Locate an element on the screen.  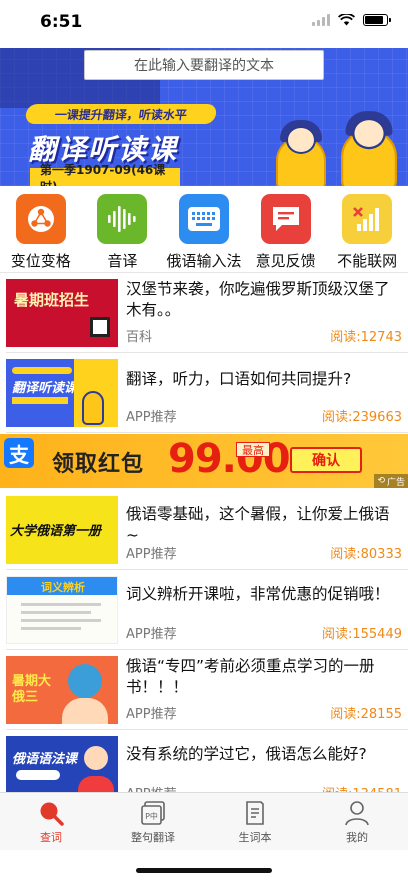
keyboard-icon is located at coordinates (203, 219).